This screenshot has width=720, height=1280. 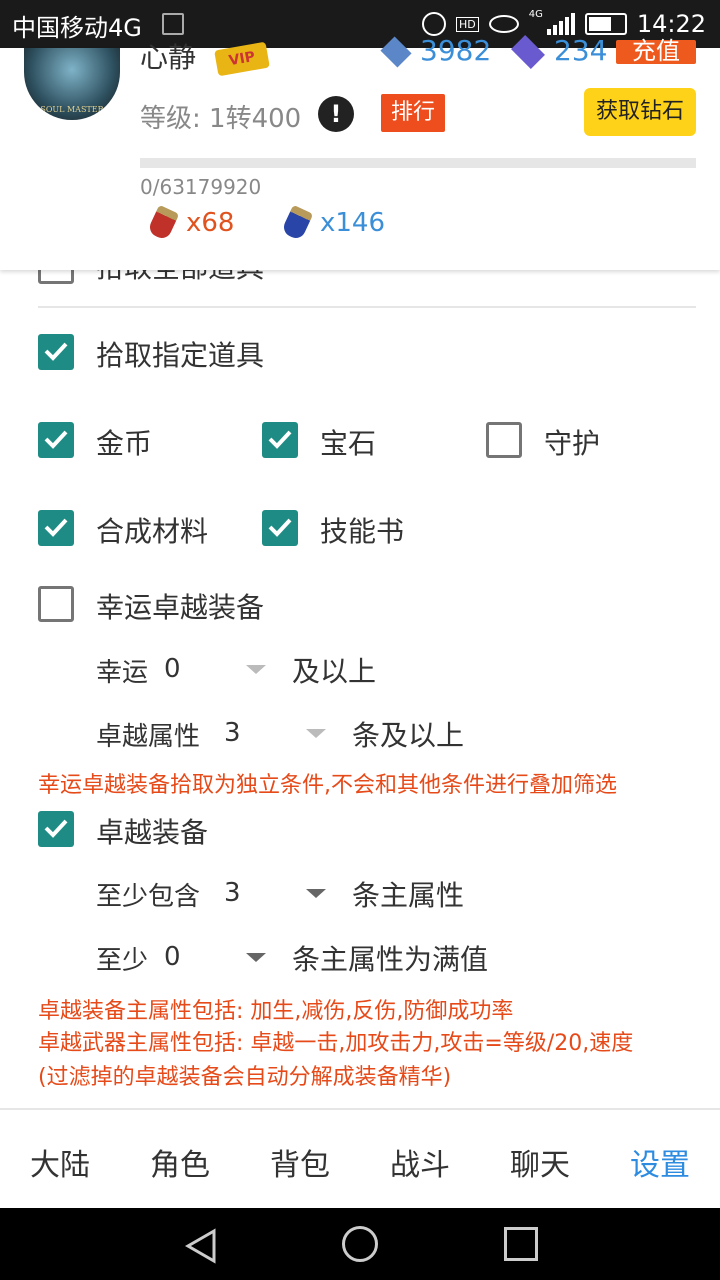 What do you see at coordinates (362, 531) in the screenshot?
I see `skillbook-label: 技能书` at bounding box center [362, 531].